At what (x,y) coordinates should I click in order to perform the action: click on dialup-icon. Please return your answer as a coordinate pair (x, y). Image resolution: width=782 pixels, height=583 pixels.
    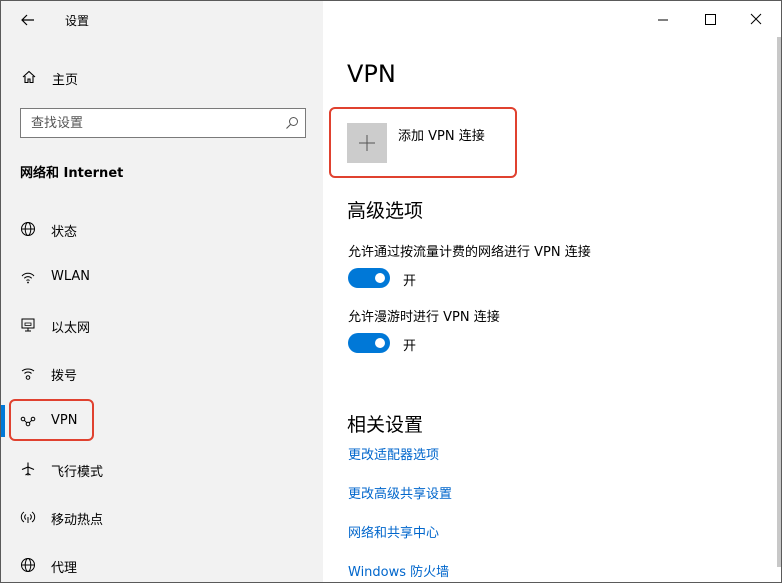
    Looking at the image, I should click on (28, 374).